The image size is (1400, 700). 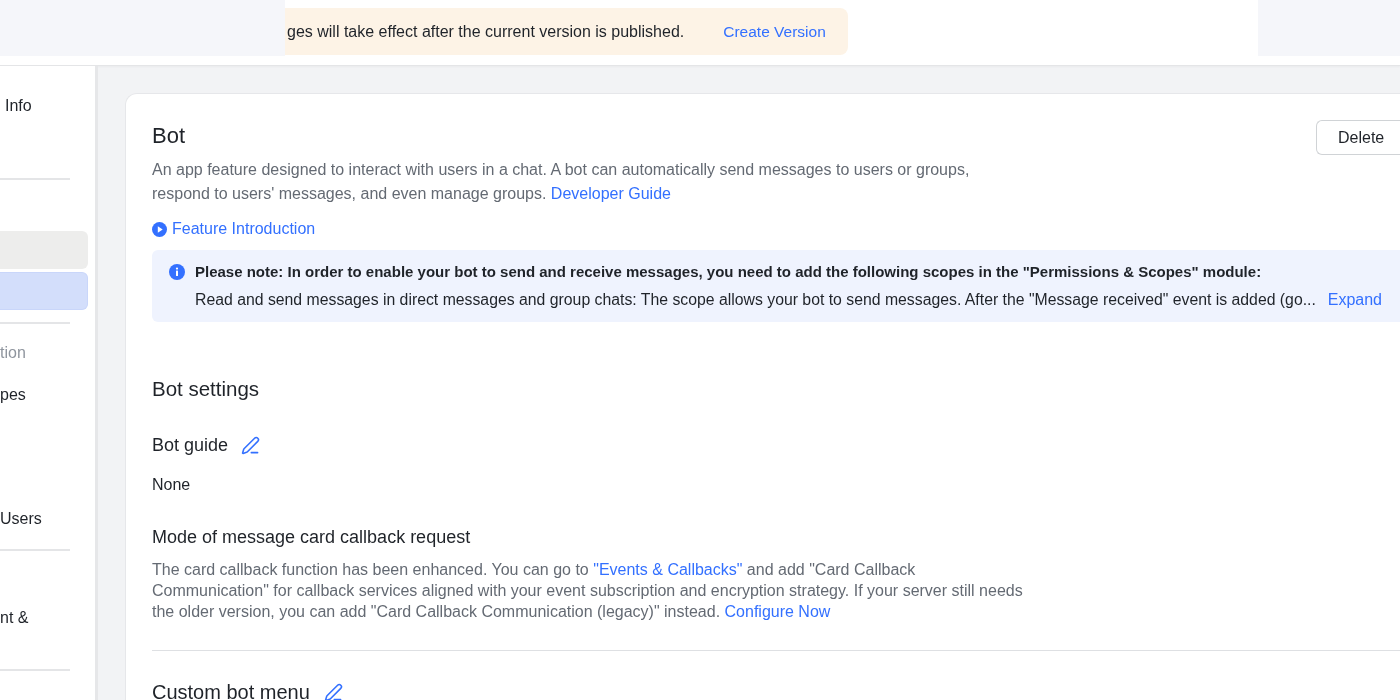 I want to click on play-circle-icon, so click(x=159, y=229).